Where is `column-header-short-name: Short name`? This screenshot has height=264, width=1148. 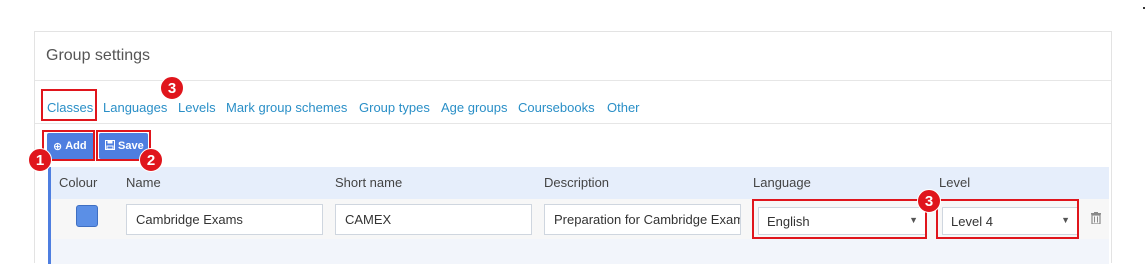
column-header-short-name: Short name is located at coordinates (369, 182).